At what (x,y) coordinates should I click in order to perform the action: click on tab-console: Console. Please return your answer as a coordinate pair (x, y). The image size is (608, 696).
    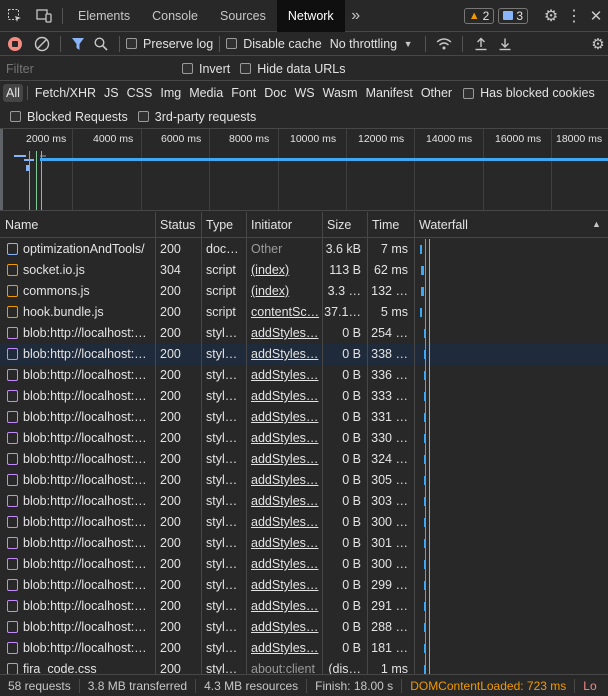
    Looking at the image, I should click on (175, 16).